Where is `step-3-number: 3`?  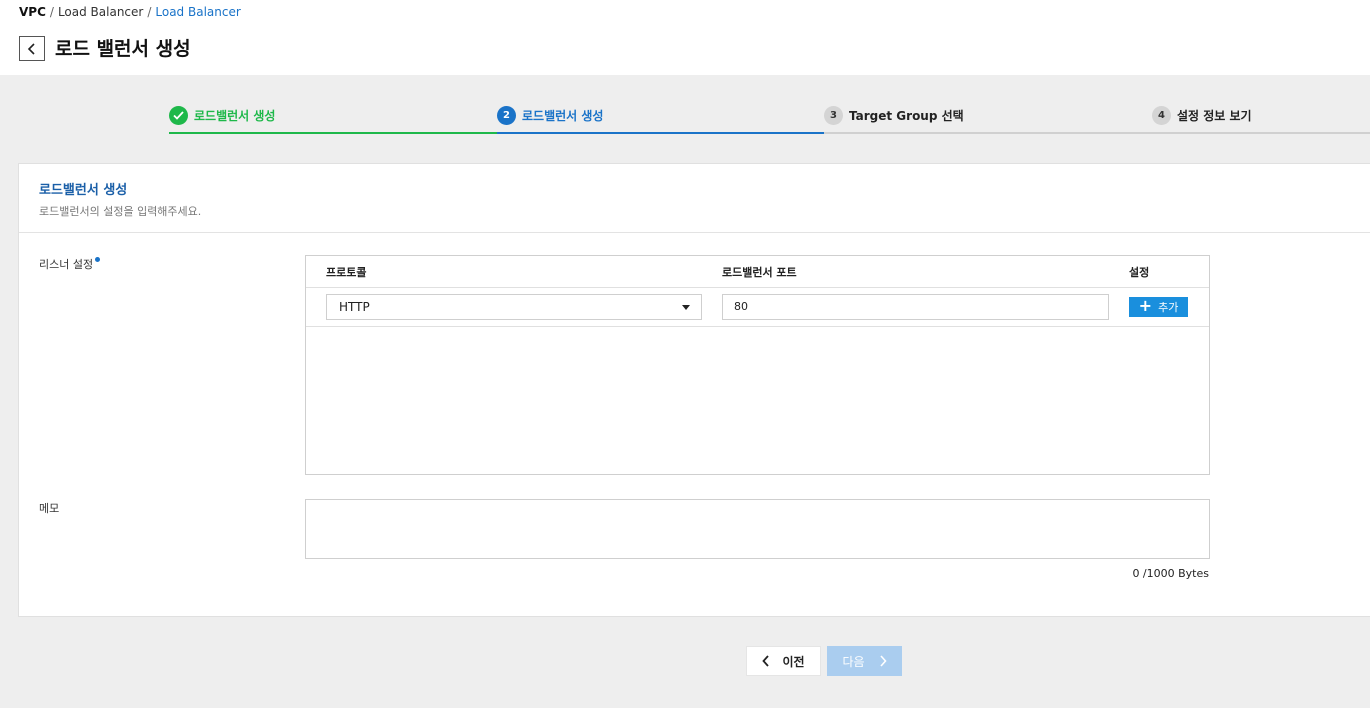
step-3-number: 3 is located at coordinates (833, 115).